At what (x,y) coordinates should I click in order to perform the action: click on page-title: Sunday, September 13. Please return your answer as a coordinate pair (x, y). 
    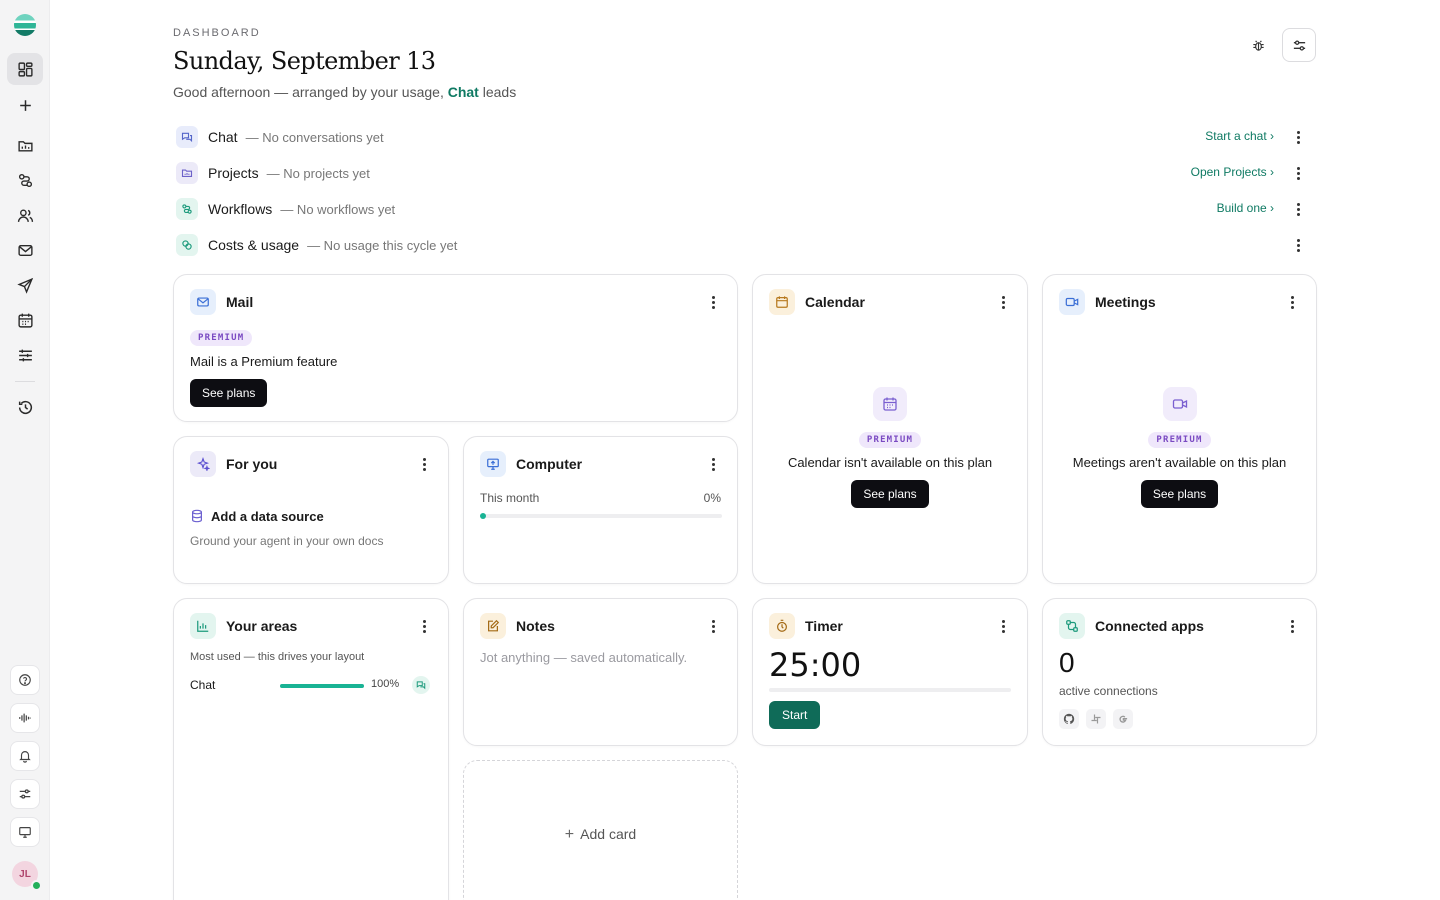
    Looking at the image, I should click on (304, 61).